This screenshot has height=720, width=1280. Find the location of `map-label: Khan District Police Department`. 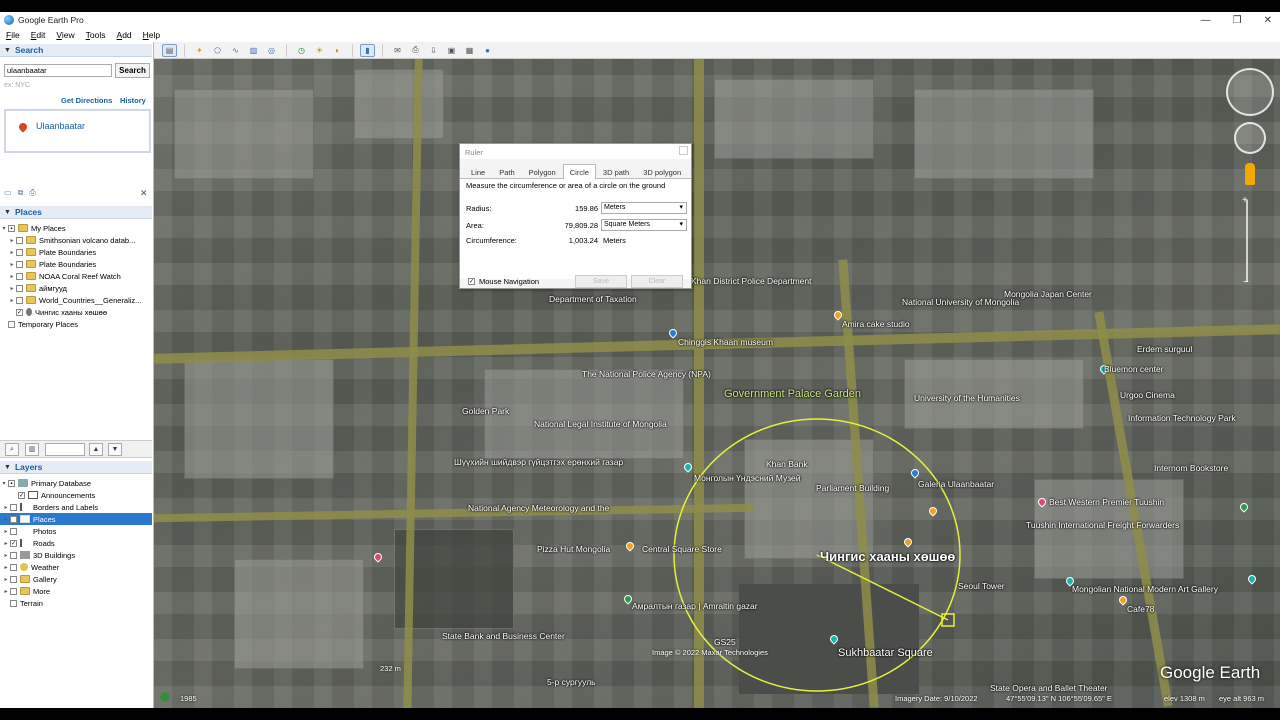

map-label: Khan District Police Department is located at coordinates (751, 281).